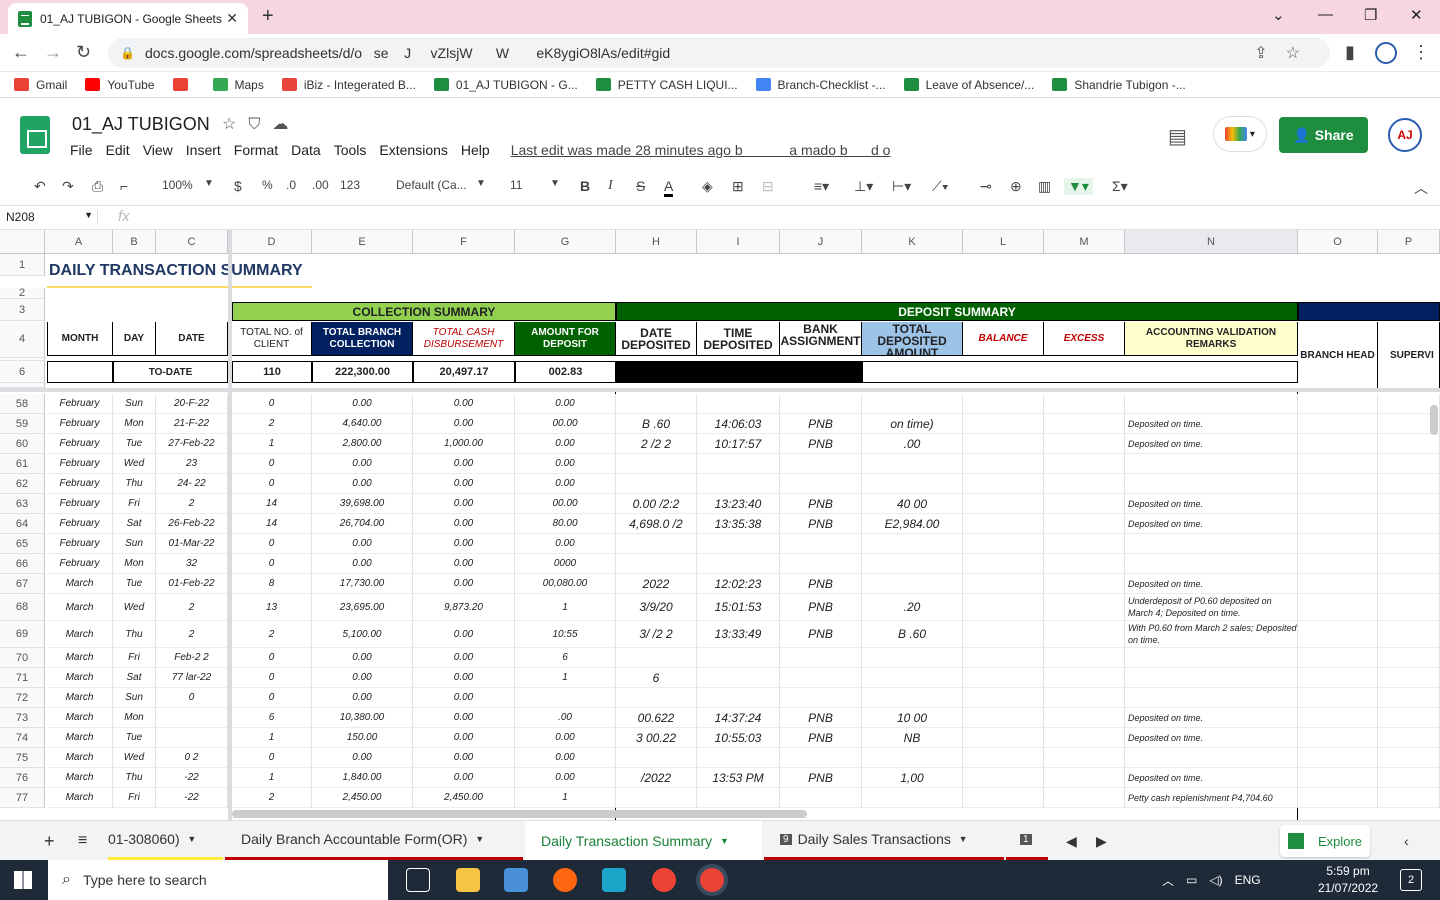 This screenshot has height=900, width=1440. What do you see at coordinates (52, 217) in the screenshot?
I see `name-box: N208 ▼` at bounding box center [52, 217].